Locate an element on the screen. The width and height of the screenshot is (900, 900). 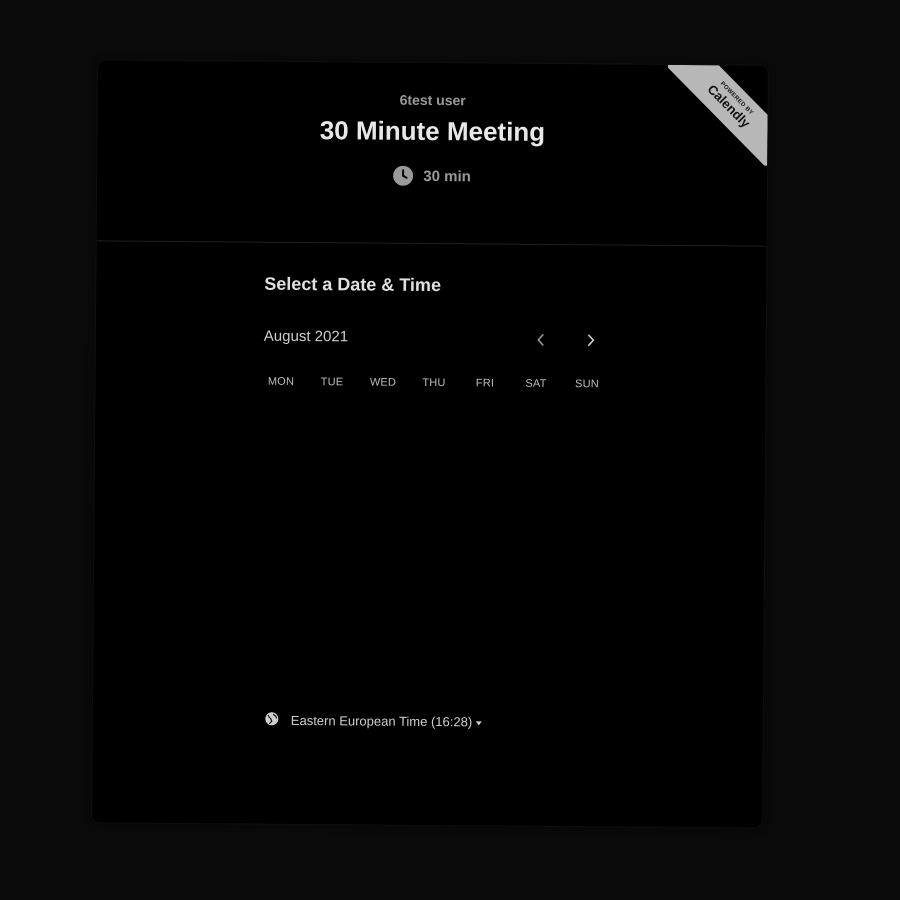
powered-by-badge: POWERED BY Calendly is located at coordinates (717, 115).